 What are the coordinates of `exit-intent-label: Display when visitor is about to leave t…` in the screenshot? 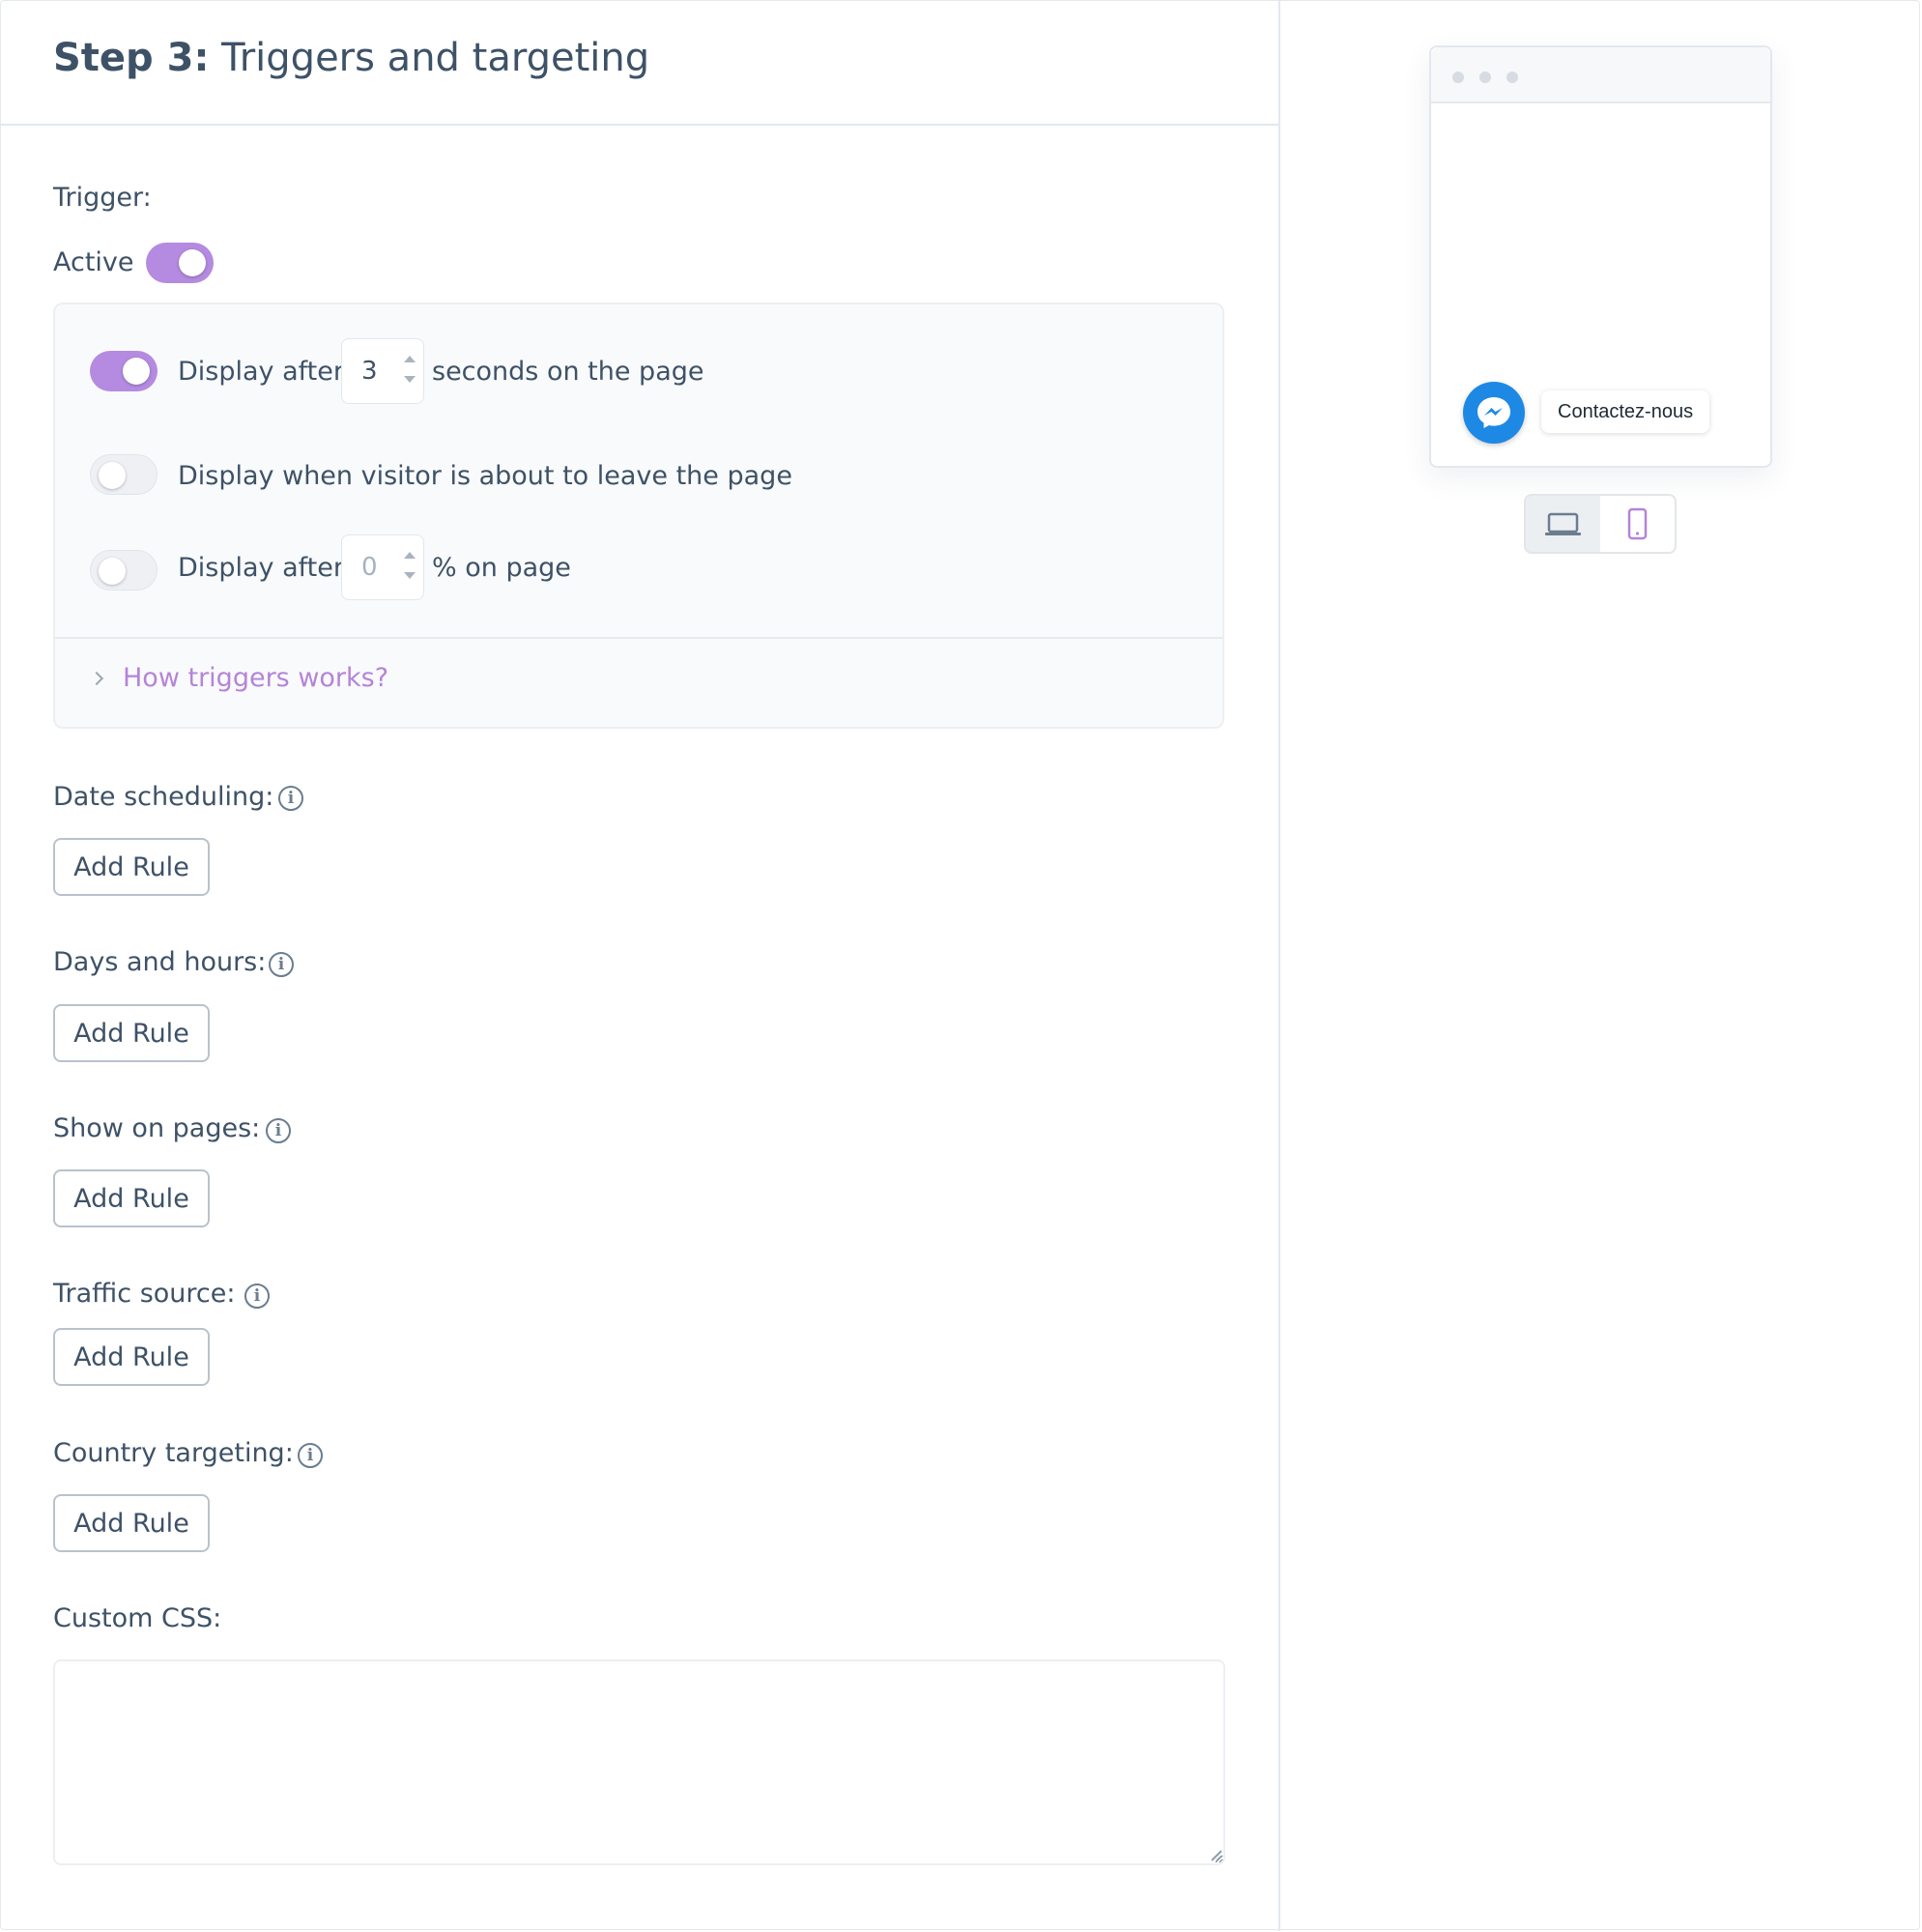 It's located at (485, 476).